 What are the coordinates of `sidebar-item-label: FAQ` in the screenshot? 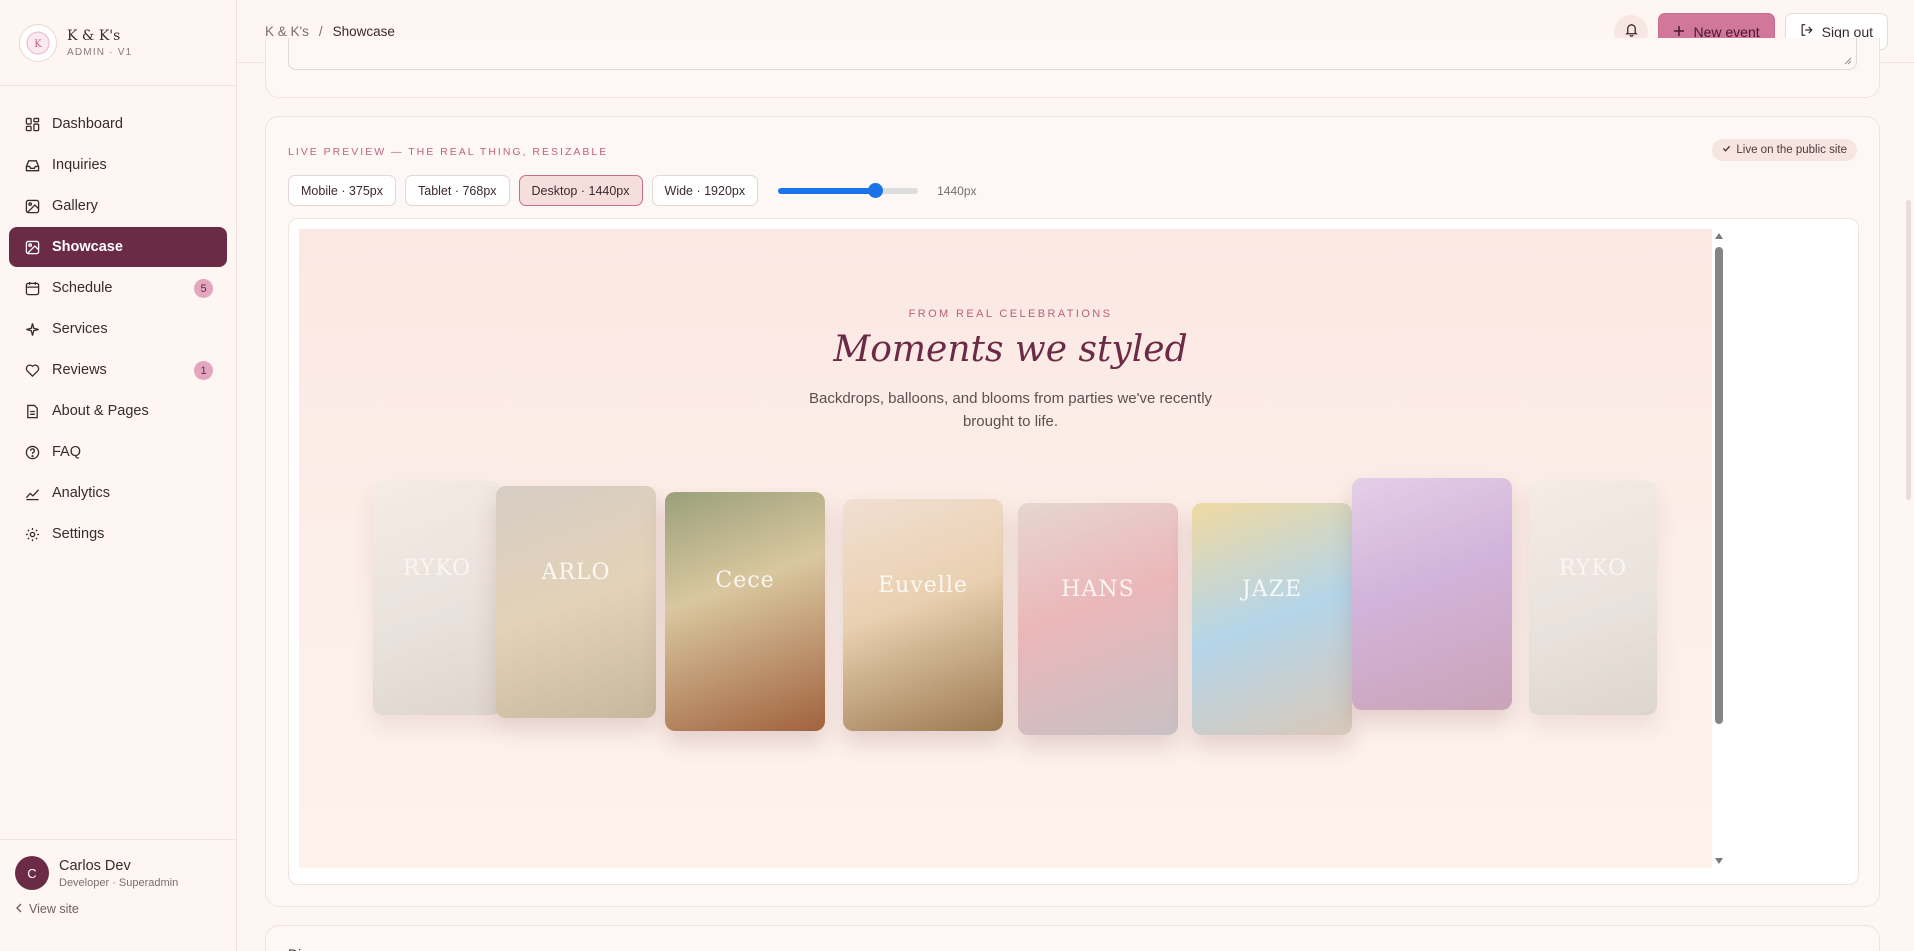 It's located at (67, 452).